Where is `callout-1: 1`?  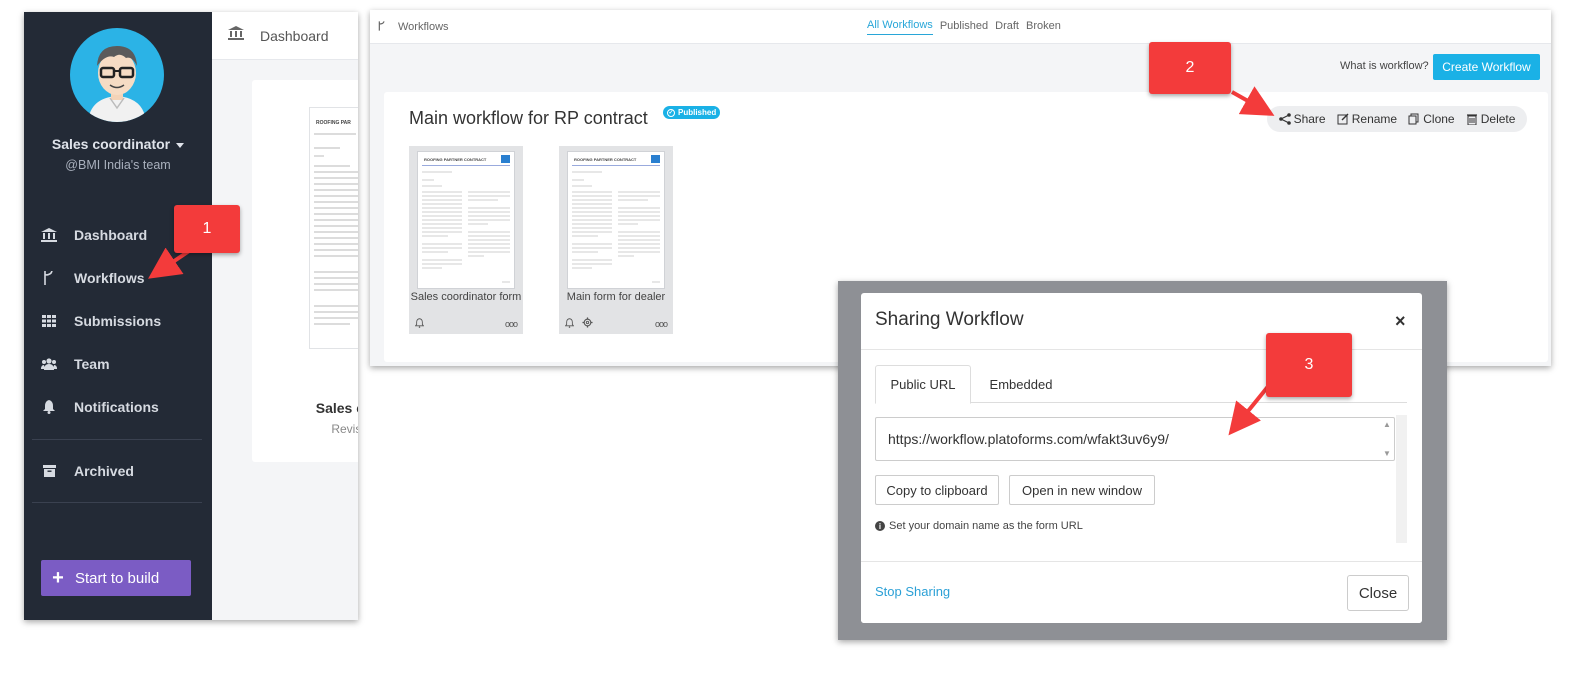 callout-1: 1 is located at coordinates (207, 229).